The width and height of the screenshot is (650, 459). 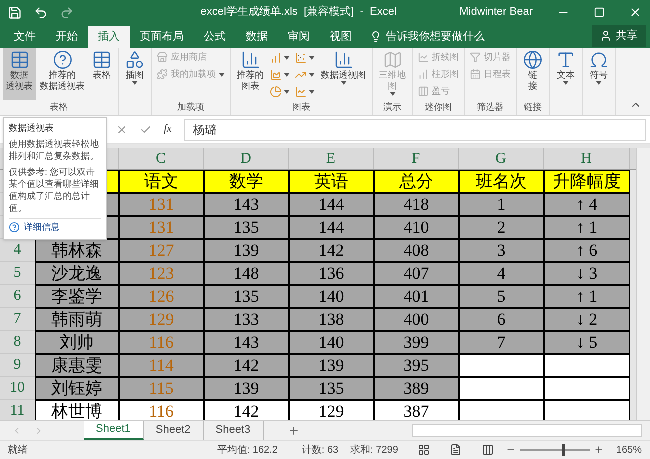 I want to click on table-cell: 123, so click(x=161, y=273).